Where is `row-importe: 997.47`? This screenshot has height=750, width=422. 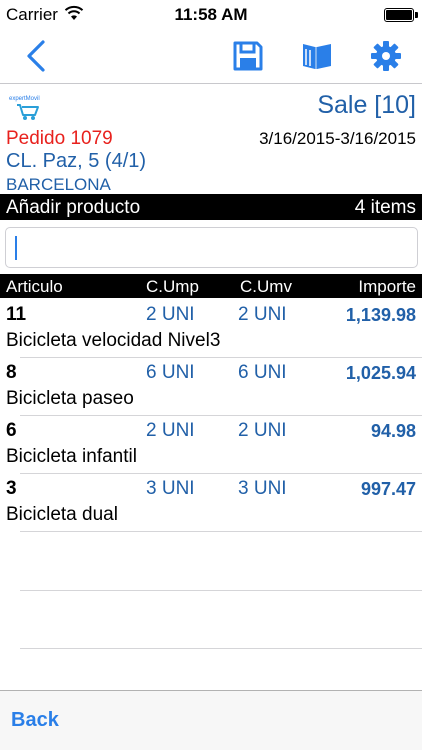
row-importe: 997.47 is located at coordinates (388, 489).